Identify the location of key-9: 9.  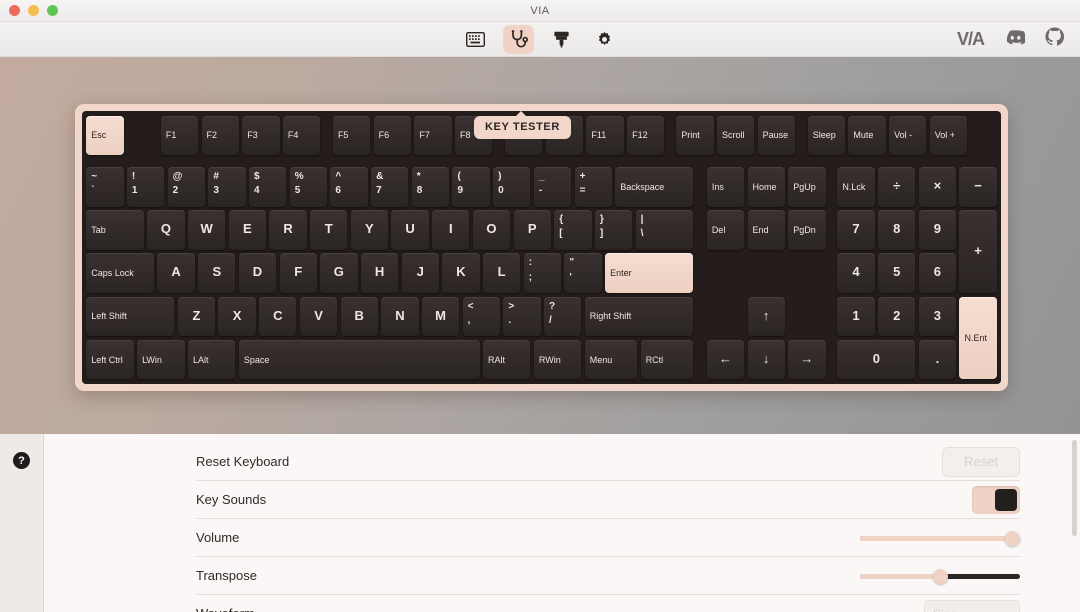
(937, 230).